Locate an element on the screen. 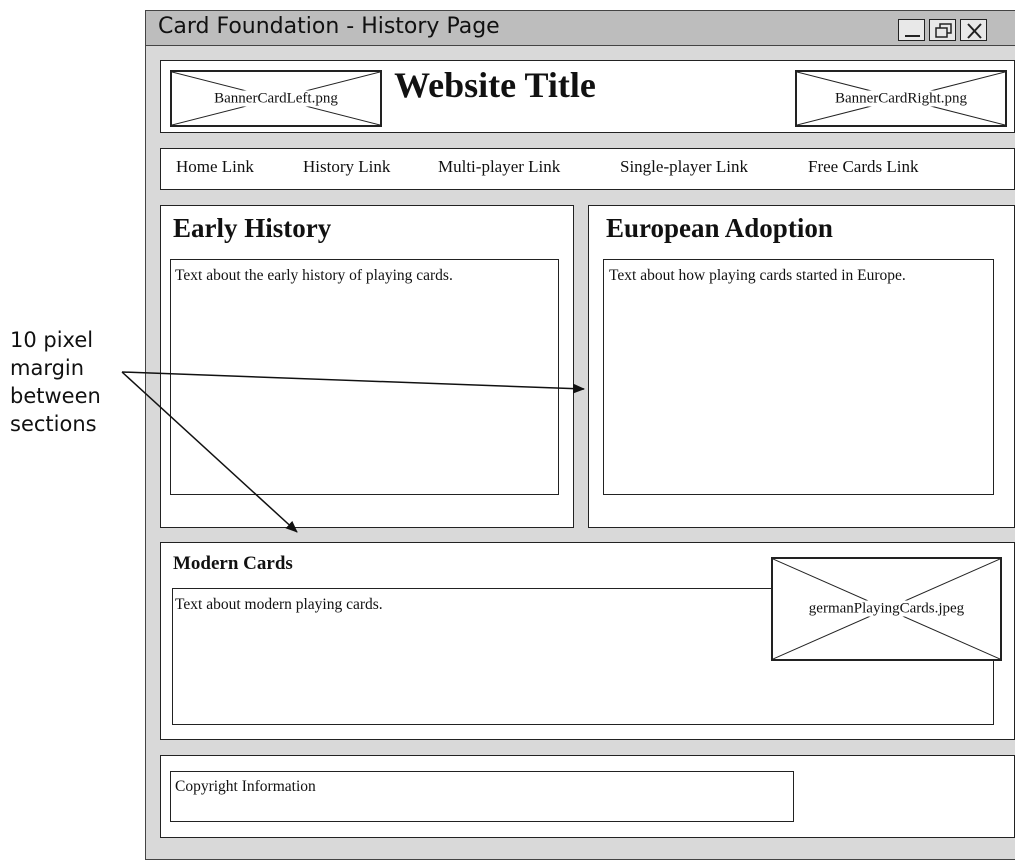 Image resolution: width=1015 pixels, height=860 pixels. annotation-arrows is located at coordinates (353, 452).